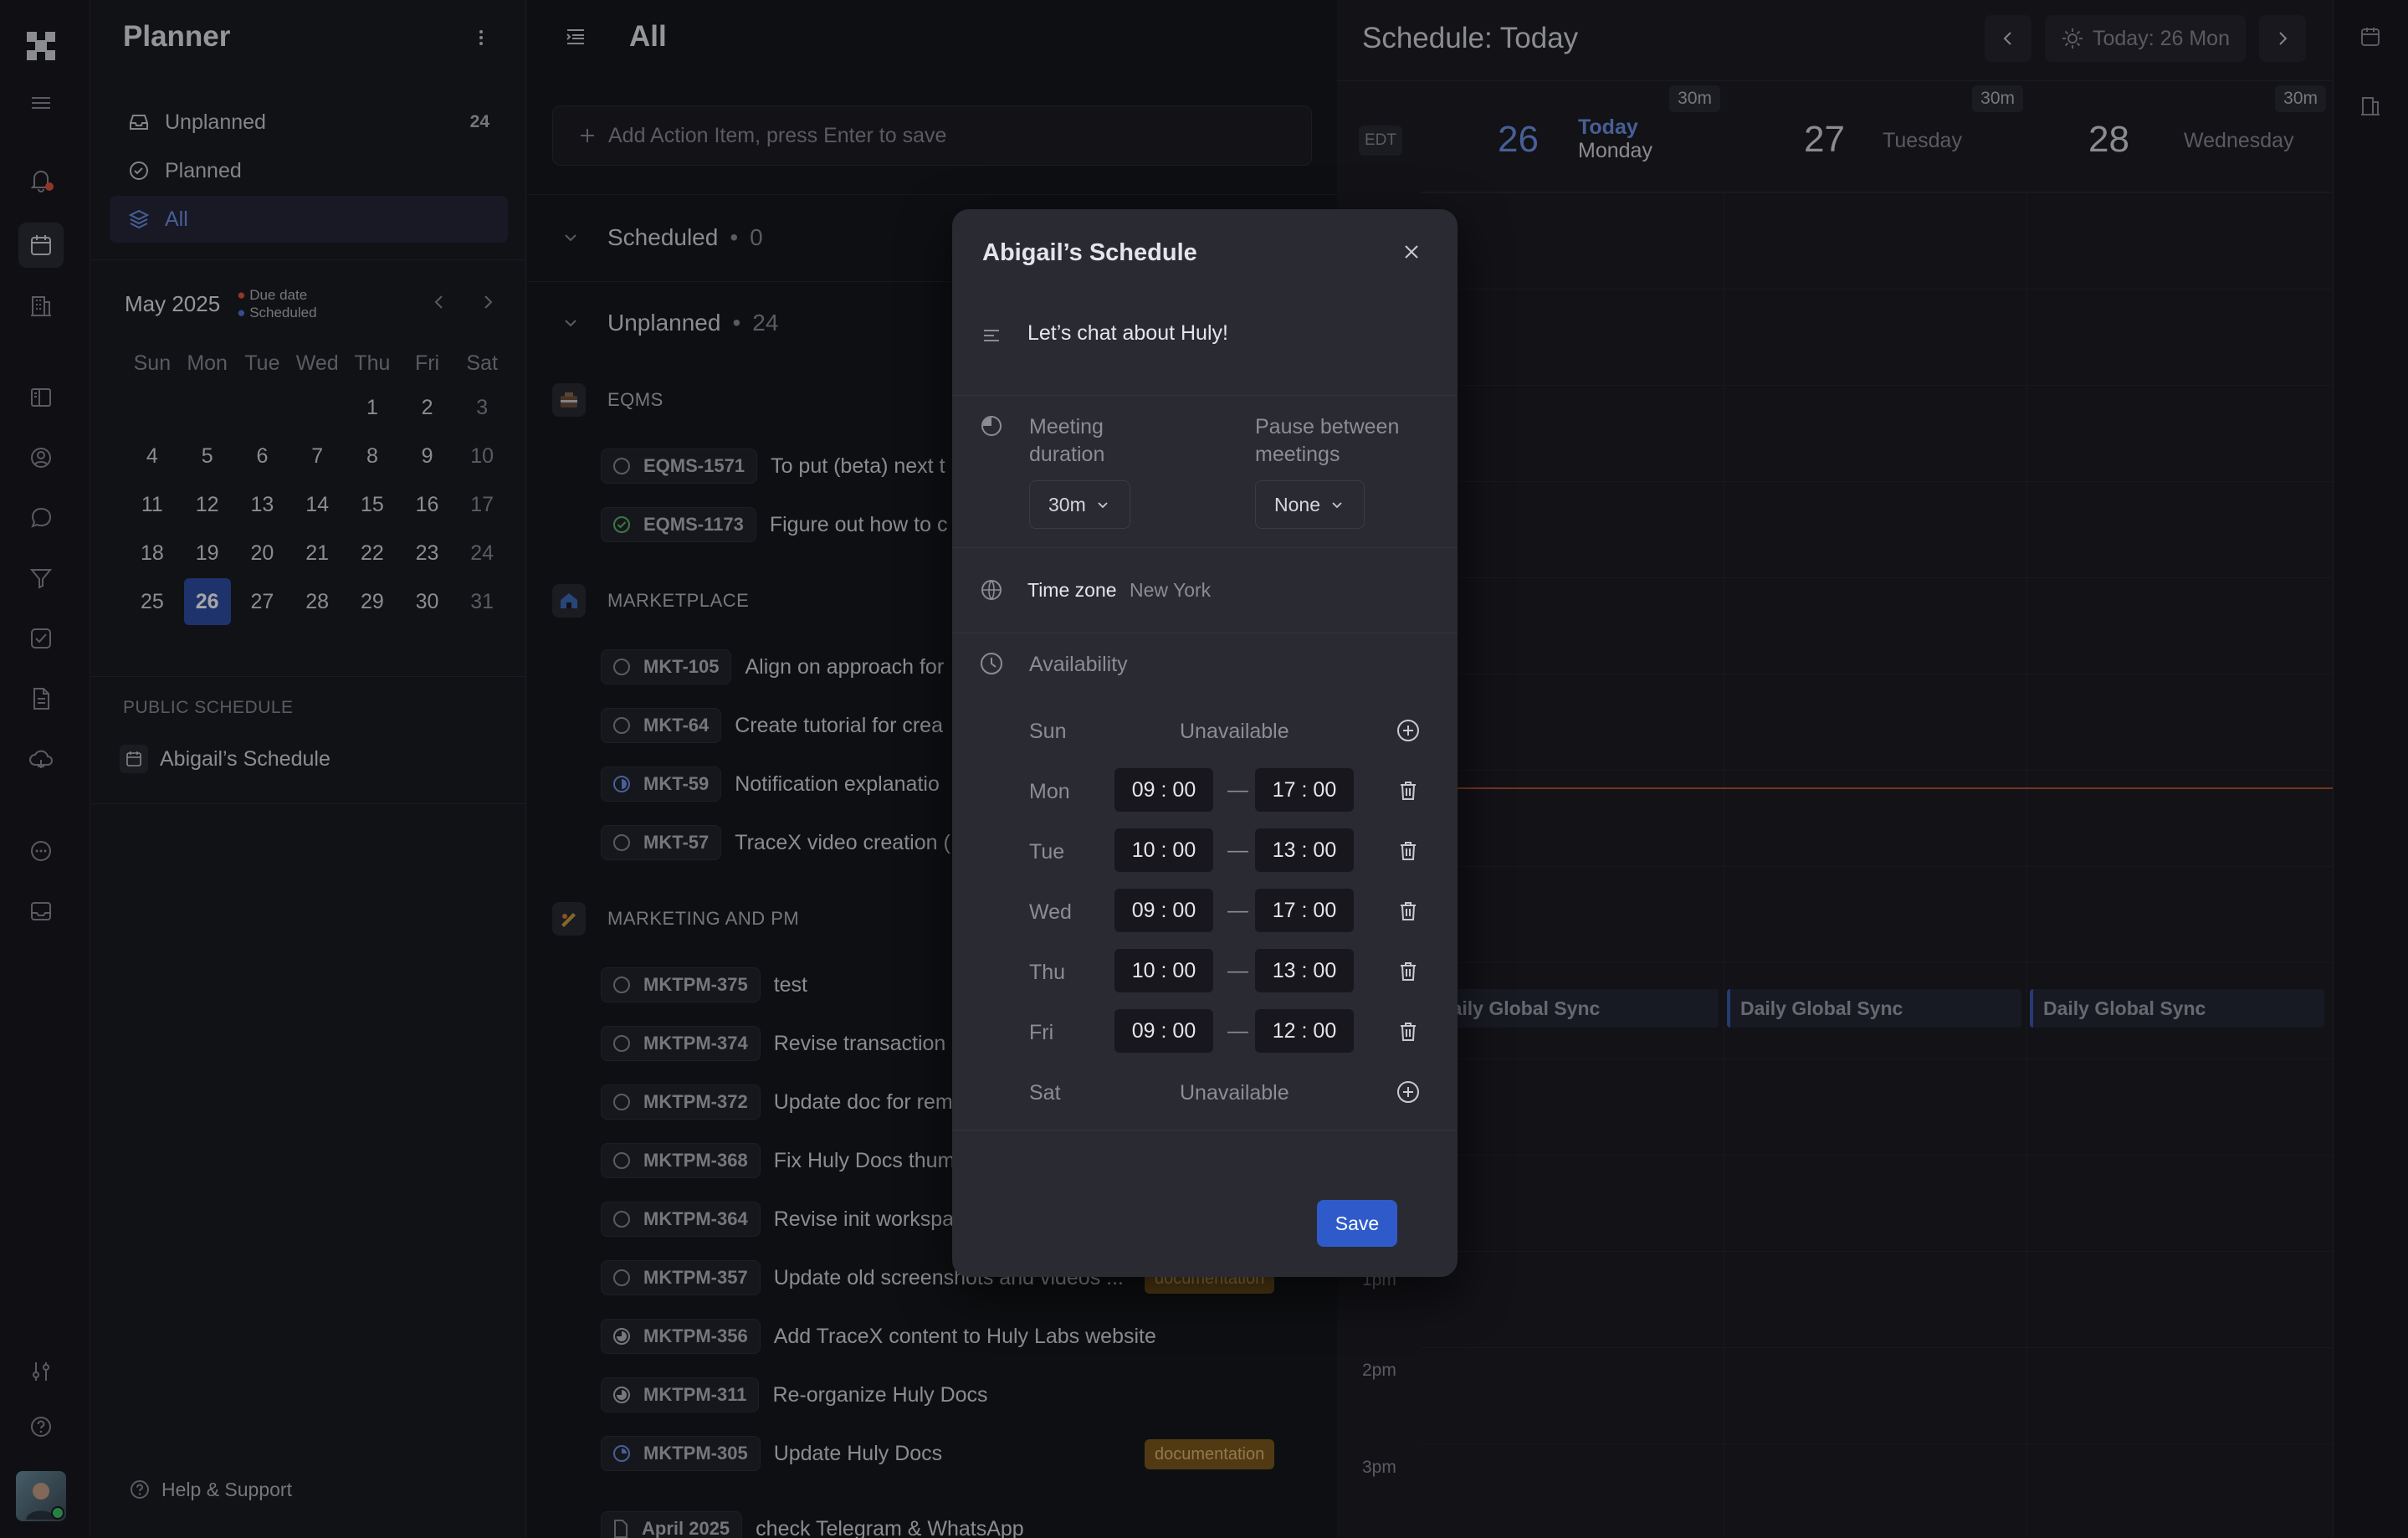 This screenshot has height=1538, width=2408. I want to click on description-lines-icon, so click(992, 335).